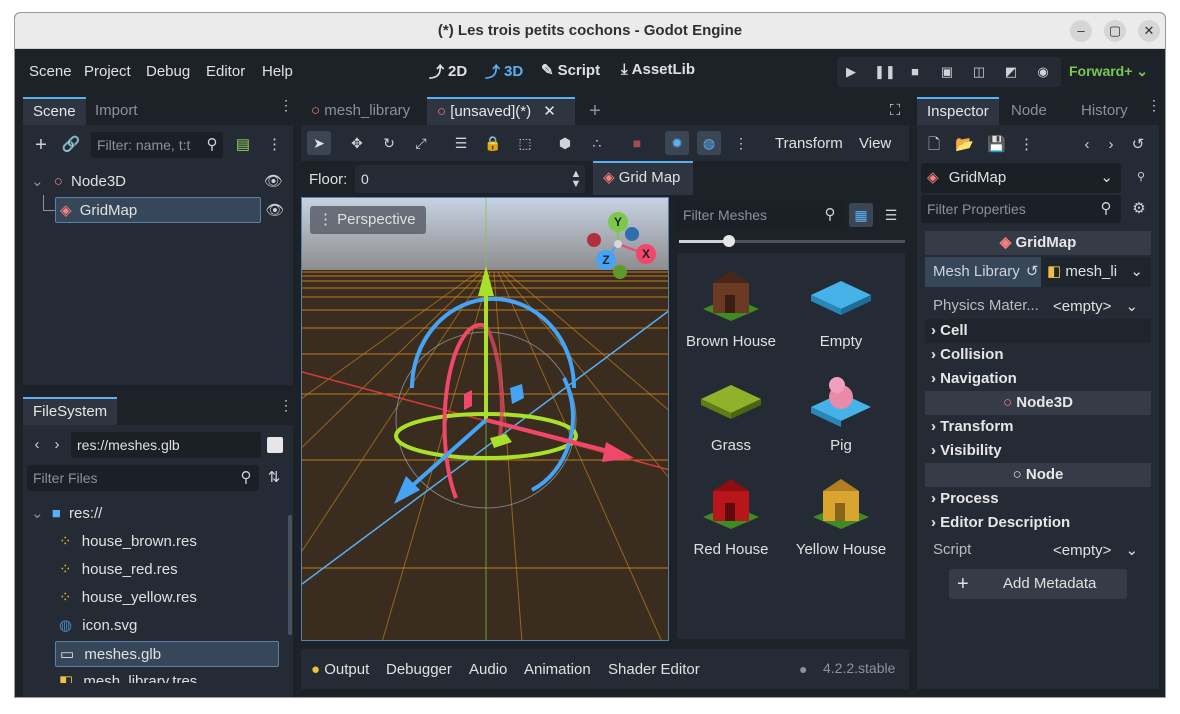 This screenshot has height=714, width=1180. What do you see at coordinates (155, 514) in the screenshot?
I see `list-item: ⌄ ■ res://` at bounding box center [155, 514].